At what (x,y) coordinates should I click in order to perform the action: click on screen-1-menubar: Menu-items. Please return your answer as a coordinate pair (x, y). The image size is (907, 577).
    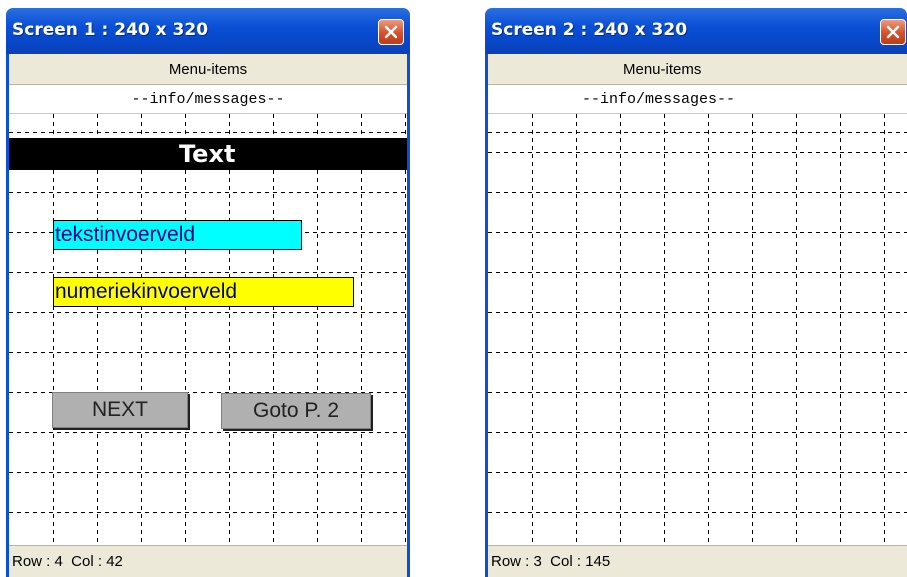
    Looking at the image, I should click on (208, 69).